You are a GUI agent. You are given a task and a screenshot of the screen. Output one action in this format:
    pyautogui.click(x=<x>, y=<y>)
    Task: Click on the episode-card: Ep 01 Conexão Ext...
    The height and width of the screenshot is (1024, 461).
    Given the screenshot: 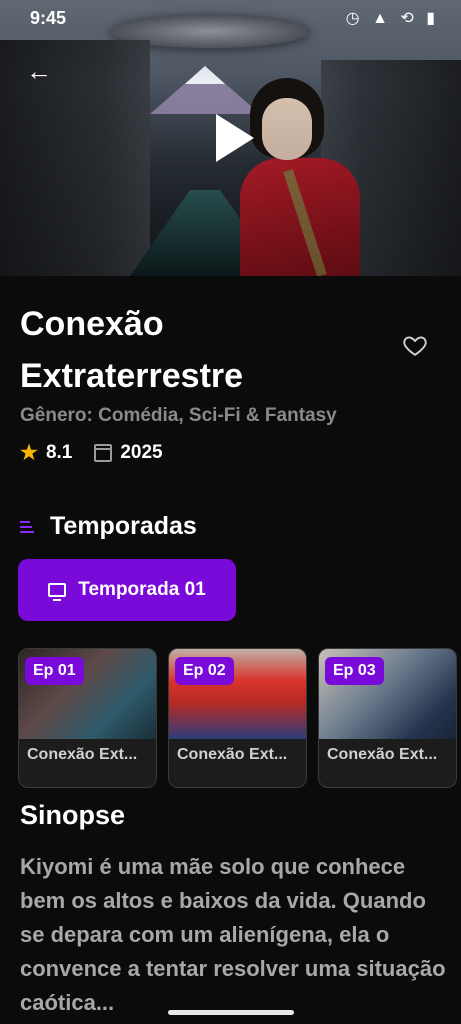 What is the action you would take?
    pyautogui.click(x=87, y=718)
    